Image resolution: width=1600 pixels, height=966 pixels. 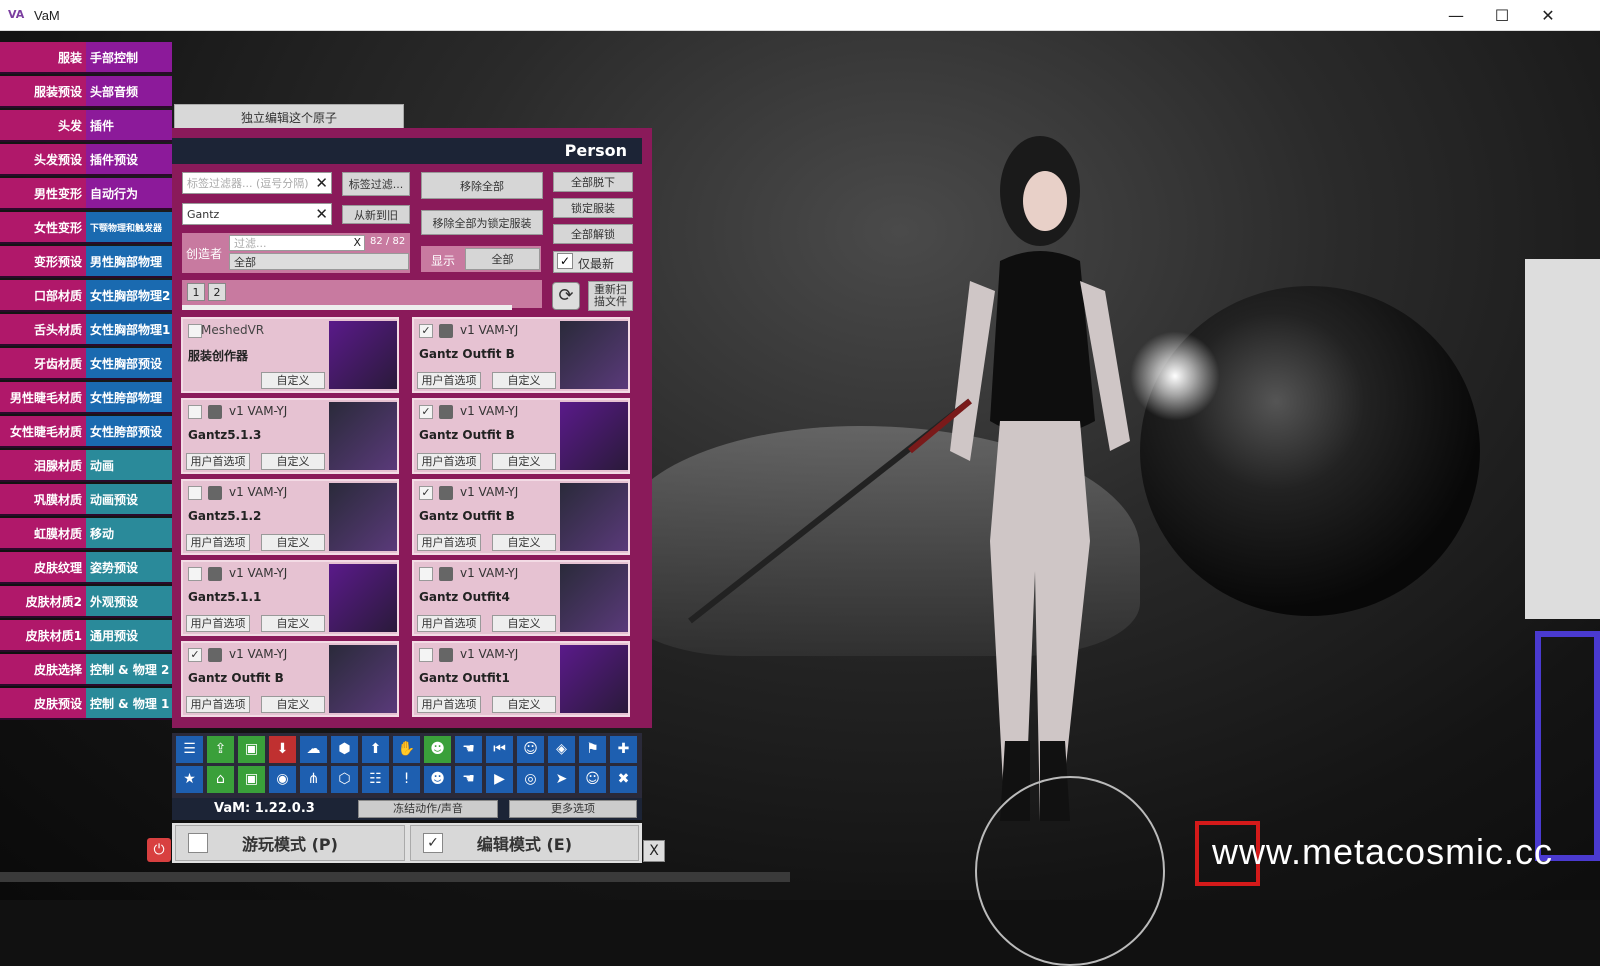 I want to click on menu-tab-right: 插件预设, so click(x=129, y=160).